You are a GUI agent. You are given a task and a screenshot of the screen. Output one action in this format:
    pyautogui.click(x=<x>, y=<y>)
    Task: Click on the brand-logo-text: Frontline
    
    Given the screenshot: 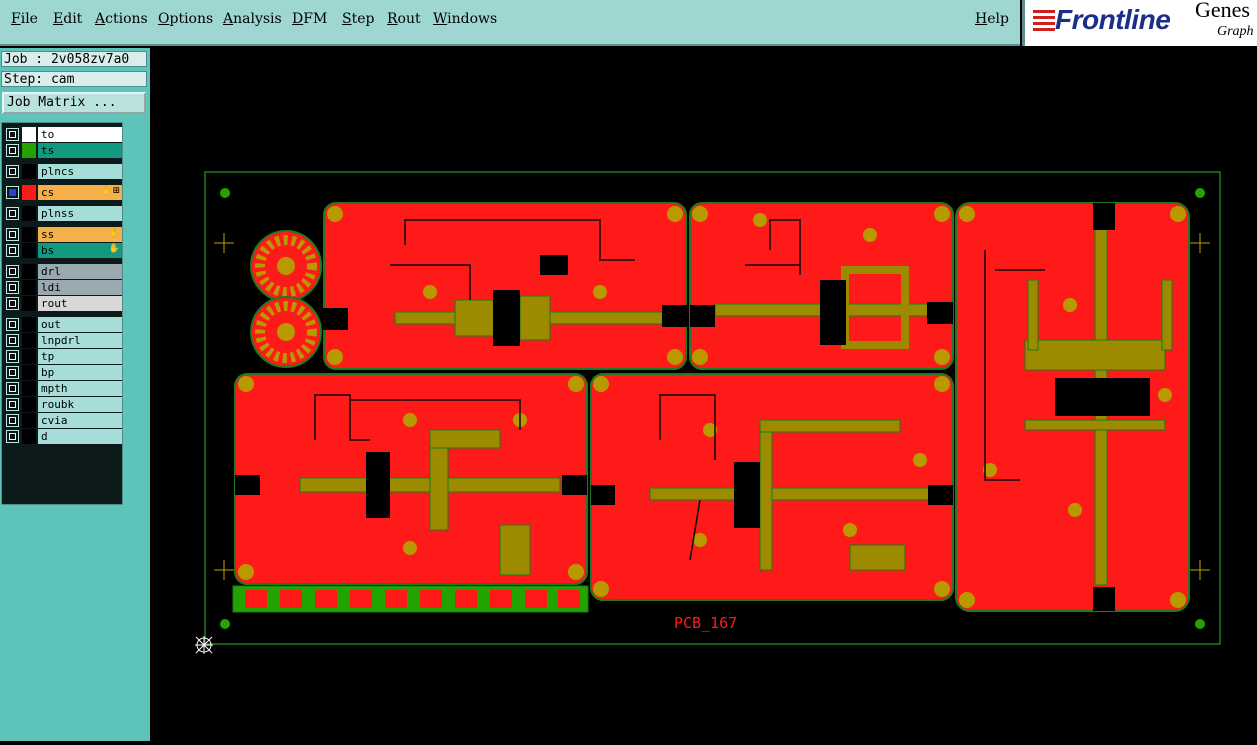 What is the action you would take?
    pyautogui.click(x=1113, y=19)
    